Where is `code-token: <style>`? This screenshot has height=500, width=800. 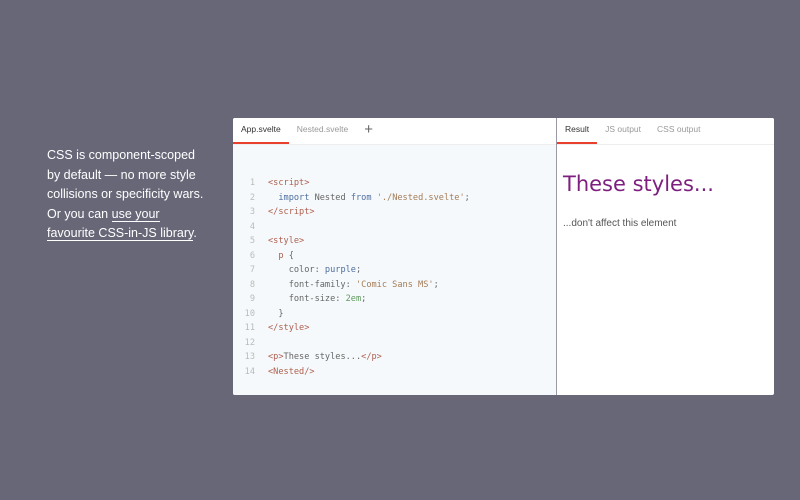
code-token: <style> is located at coordinates (286, 241).